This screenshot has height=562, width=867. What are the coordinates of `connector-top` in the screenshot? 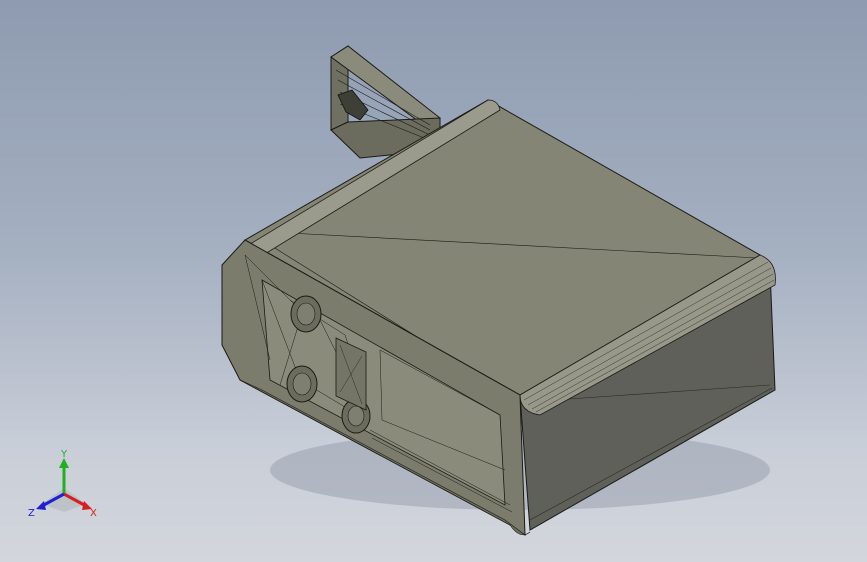 It's located at (306, 314).